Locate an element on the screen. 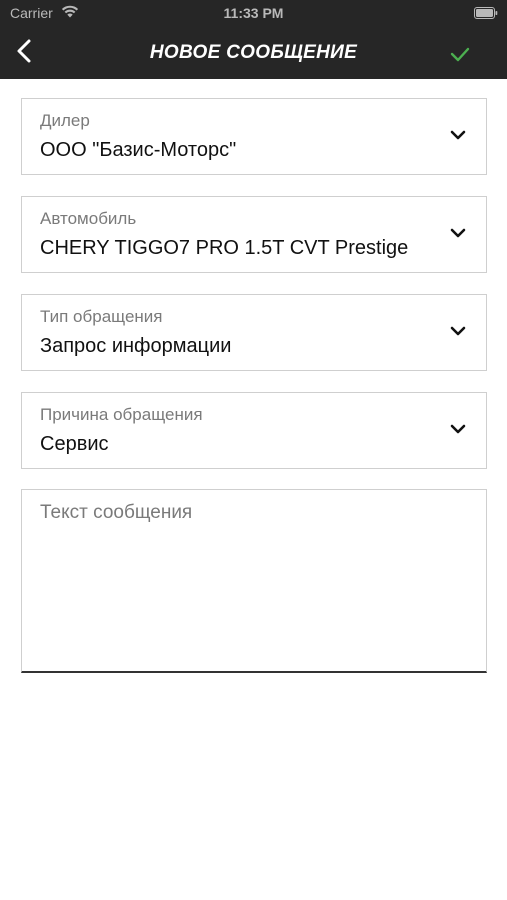  request-reason-value: Сервис is located at coordinates (74, 444).